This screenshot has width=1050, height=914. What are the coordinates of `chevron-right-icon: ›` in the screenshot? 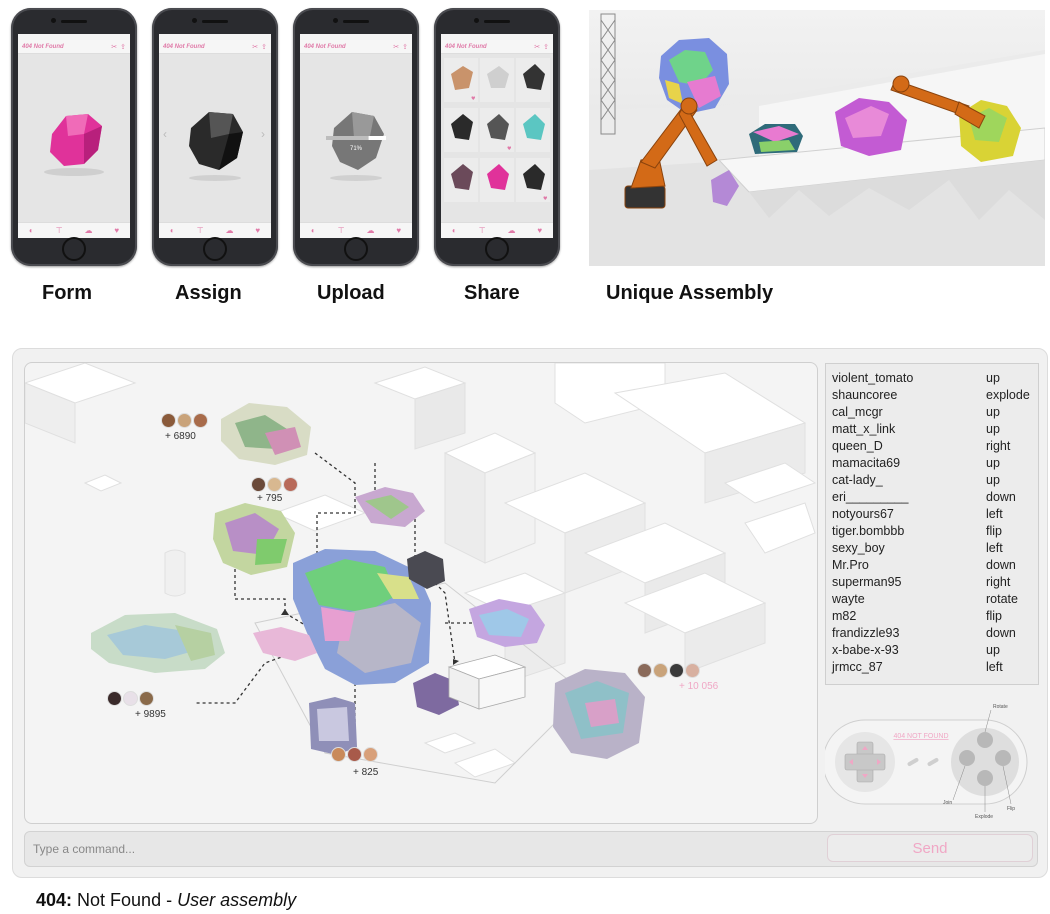 It's located at (263, 134).